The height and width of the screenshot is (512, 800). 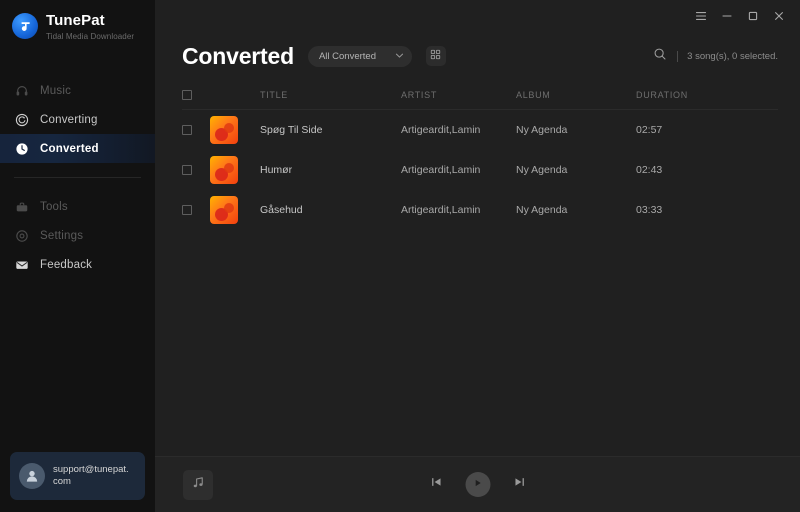 What do you see at coordinates (727, 16) in the screenshot?
I see `minimize-icon` at bounding box center [727, 16].